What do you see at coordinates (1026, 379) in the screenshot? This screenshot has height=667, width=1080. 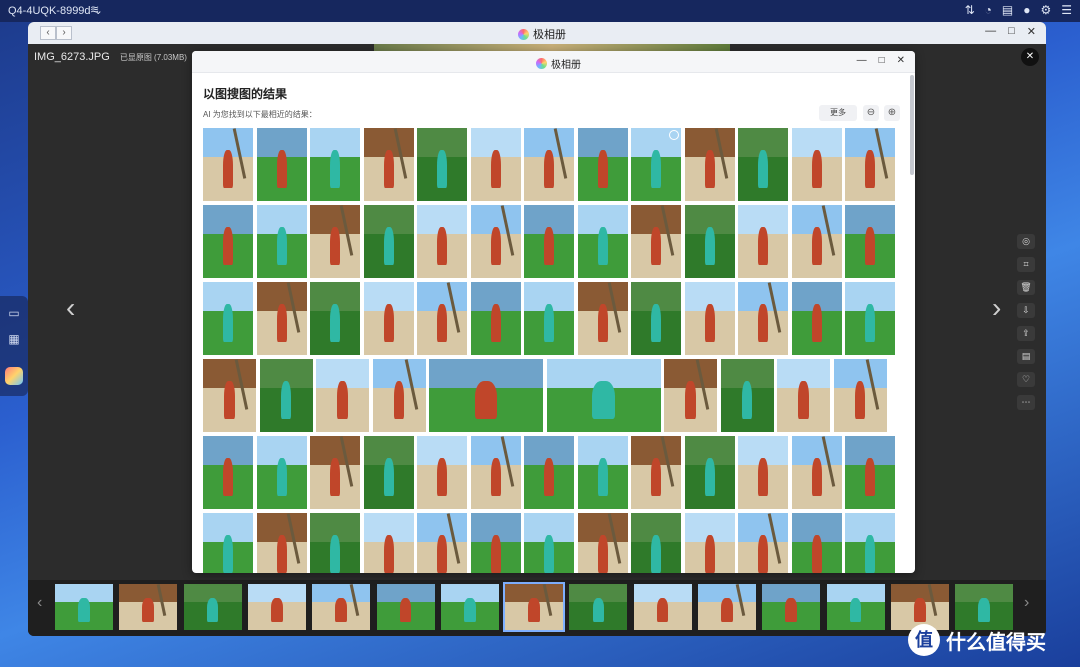 I see `heart-icon: ♡` at bounding box center [1026, 379].